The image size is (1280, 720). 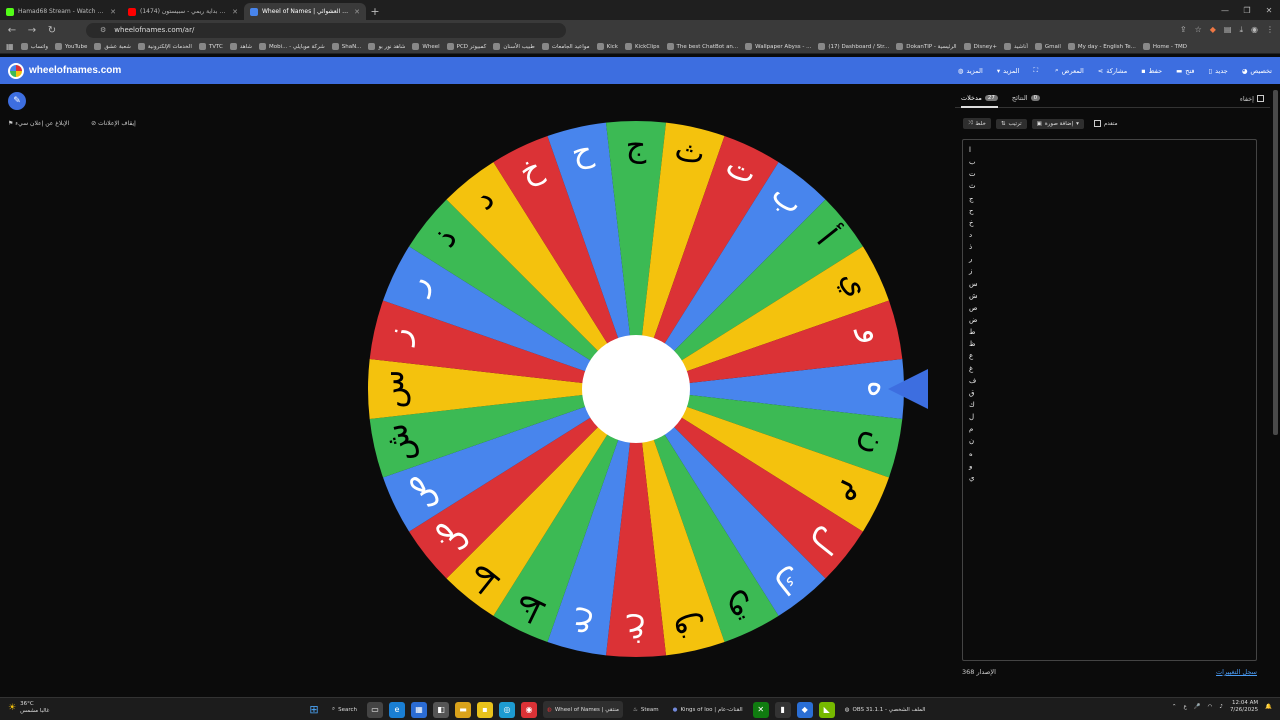 I want to click on list-item: س, so click(x=1109, y=284).